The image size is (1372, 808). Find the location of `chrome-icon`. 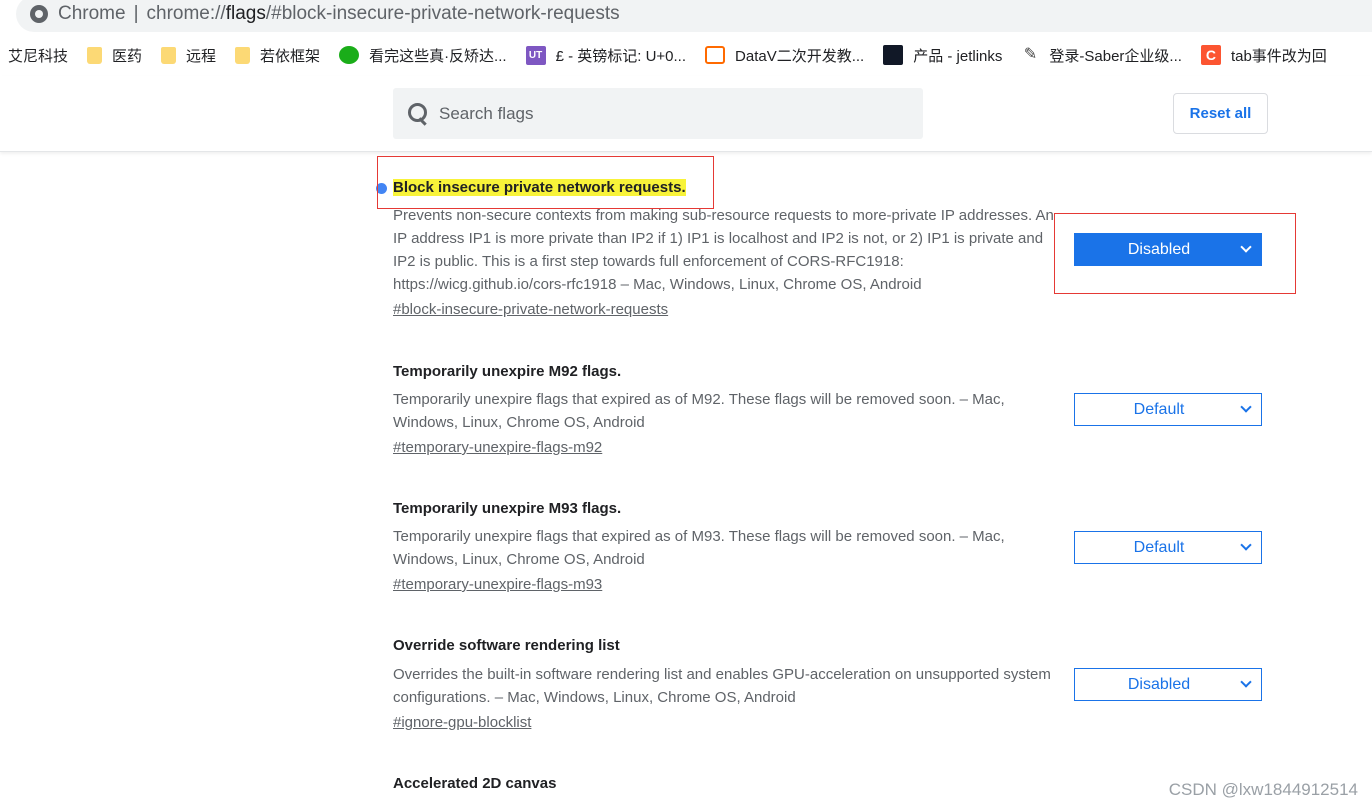

chrome-icon is located at coordinates (39, 14).